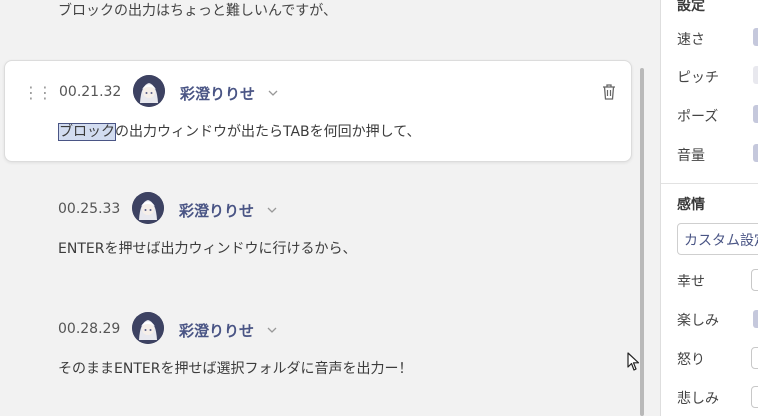 This screenshot has height=416, width=758. I want to click on pause-slider, so click(755, 114).